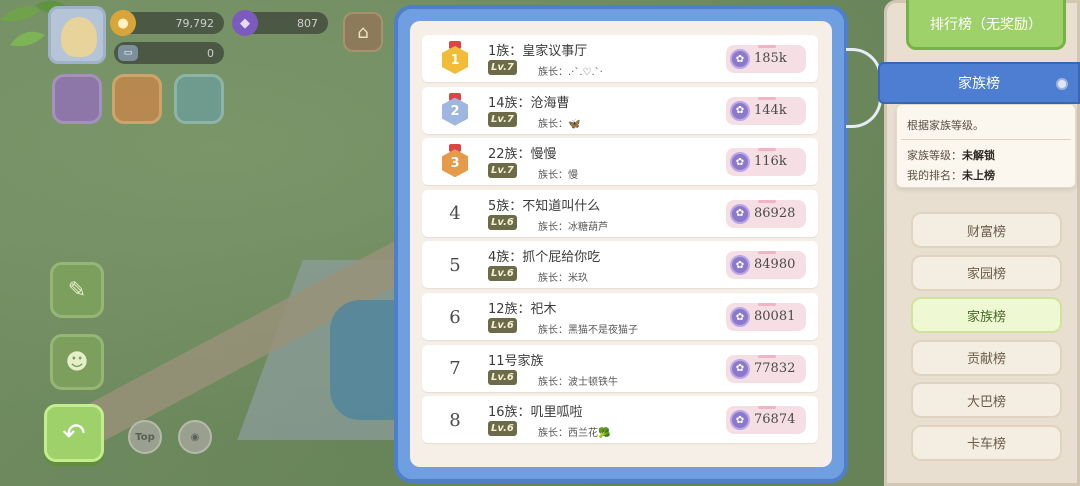 This screenshot has width=1080, height=486. What do you see at coordinates (529, 103) in the screenshot?
I see `family-name: 14族：沧海曹` at bounding box center [529, 103].